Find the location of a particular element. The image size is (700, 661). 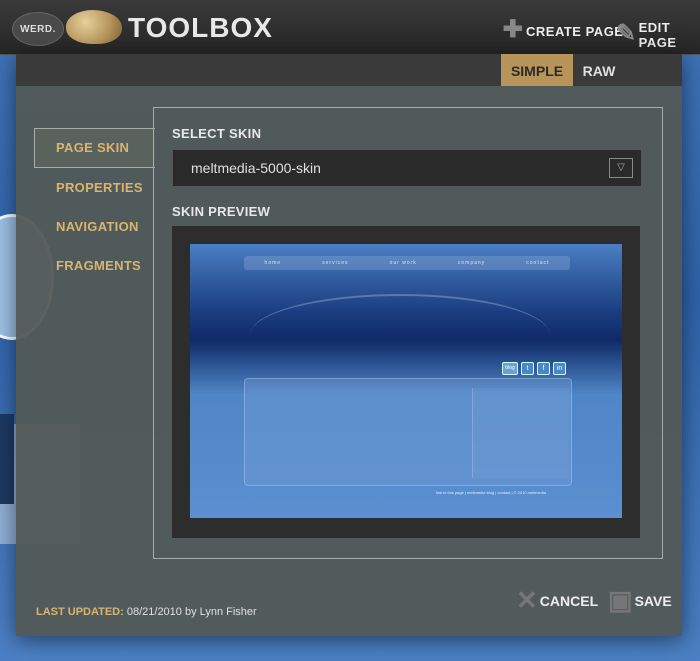

nav-item-page-skin: PAGE SKIN is located at coordinates (92, 147).